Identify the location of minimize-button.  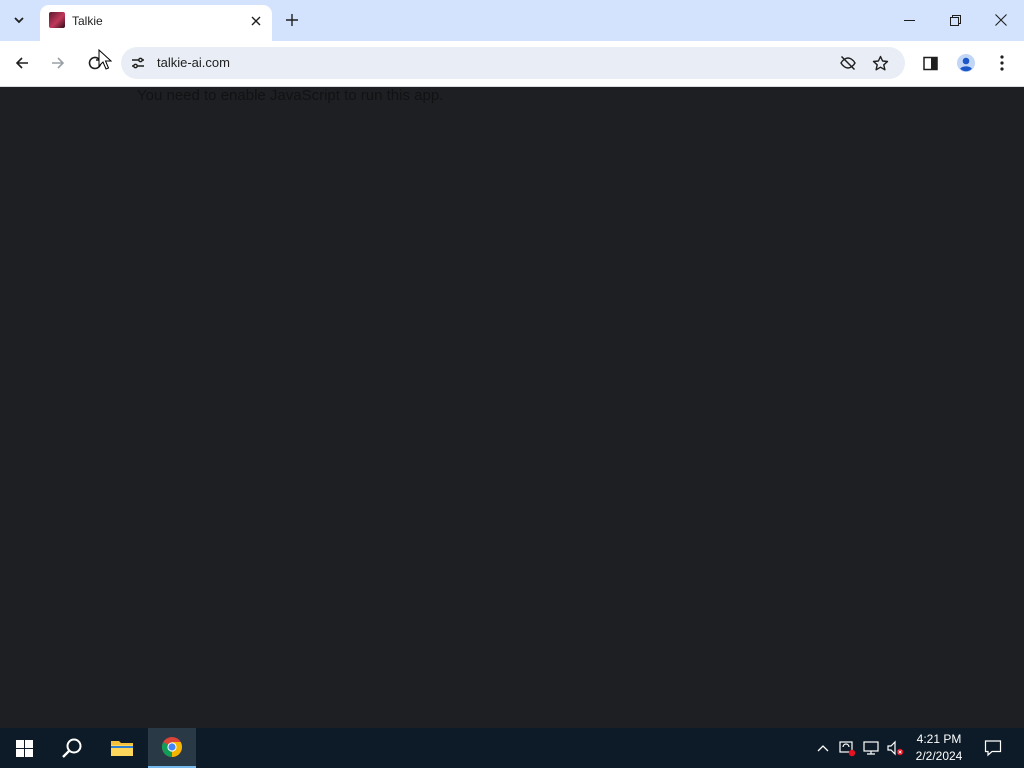
(909, 20).